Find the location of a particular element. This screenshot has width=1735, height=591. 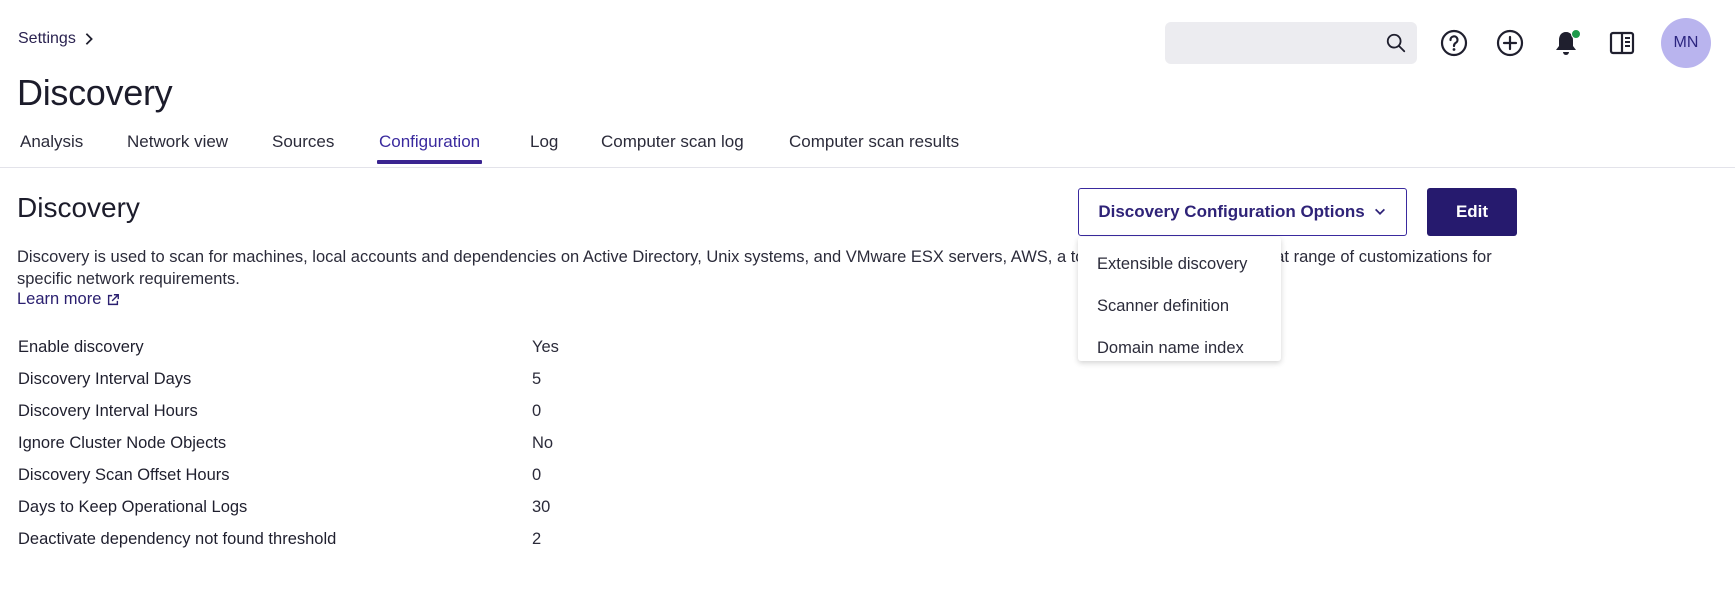

chevron-right-icon is located at coordinates (89, 39).